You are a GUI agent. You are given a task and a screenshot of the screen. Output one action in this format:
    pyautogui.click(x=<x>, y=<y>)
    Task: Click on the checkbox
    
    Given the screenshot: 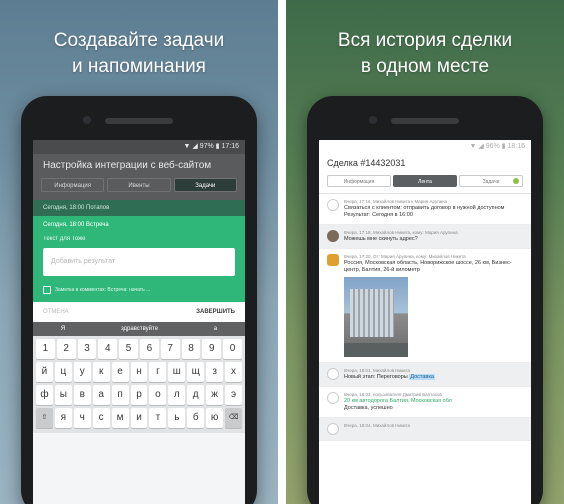 What is the action you would take?
    pyautogui.click(x=47, y=290)
    